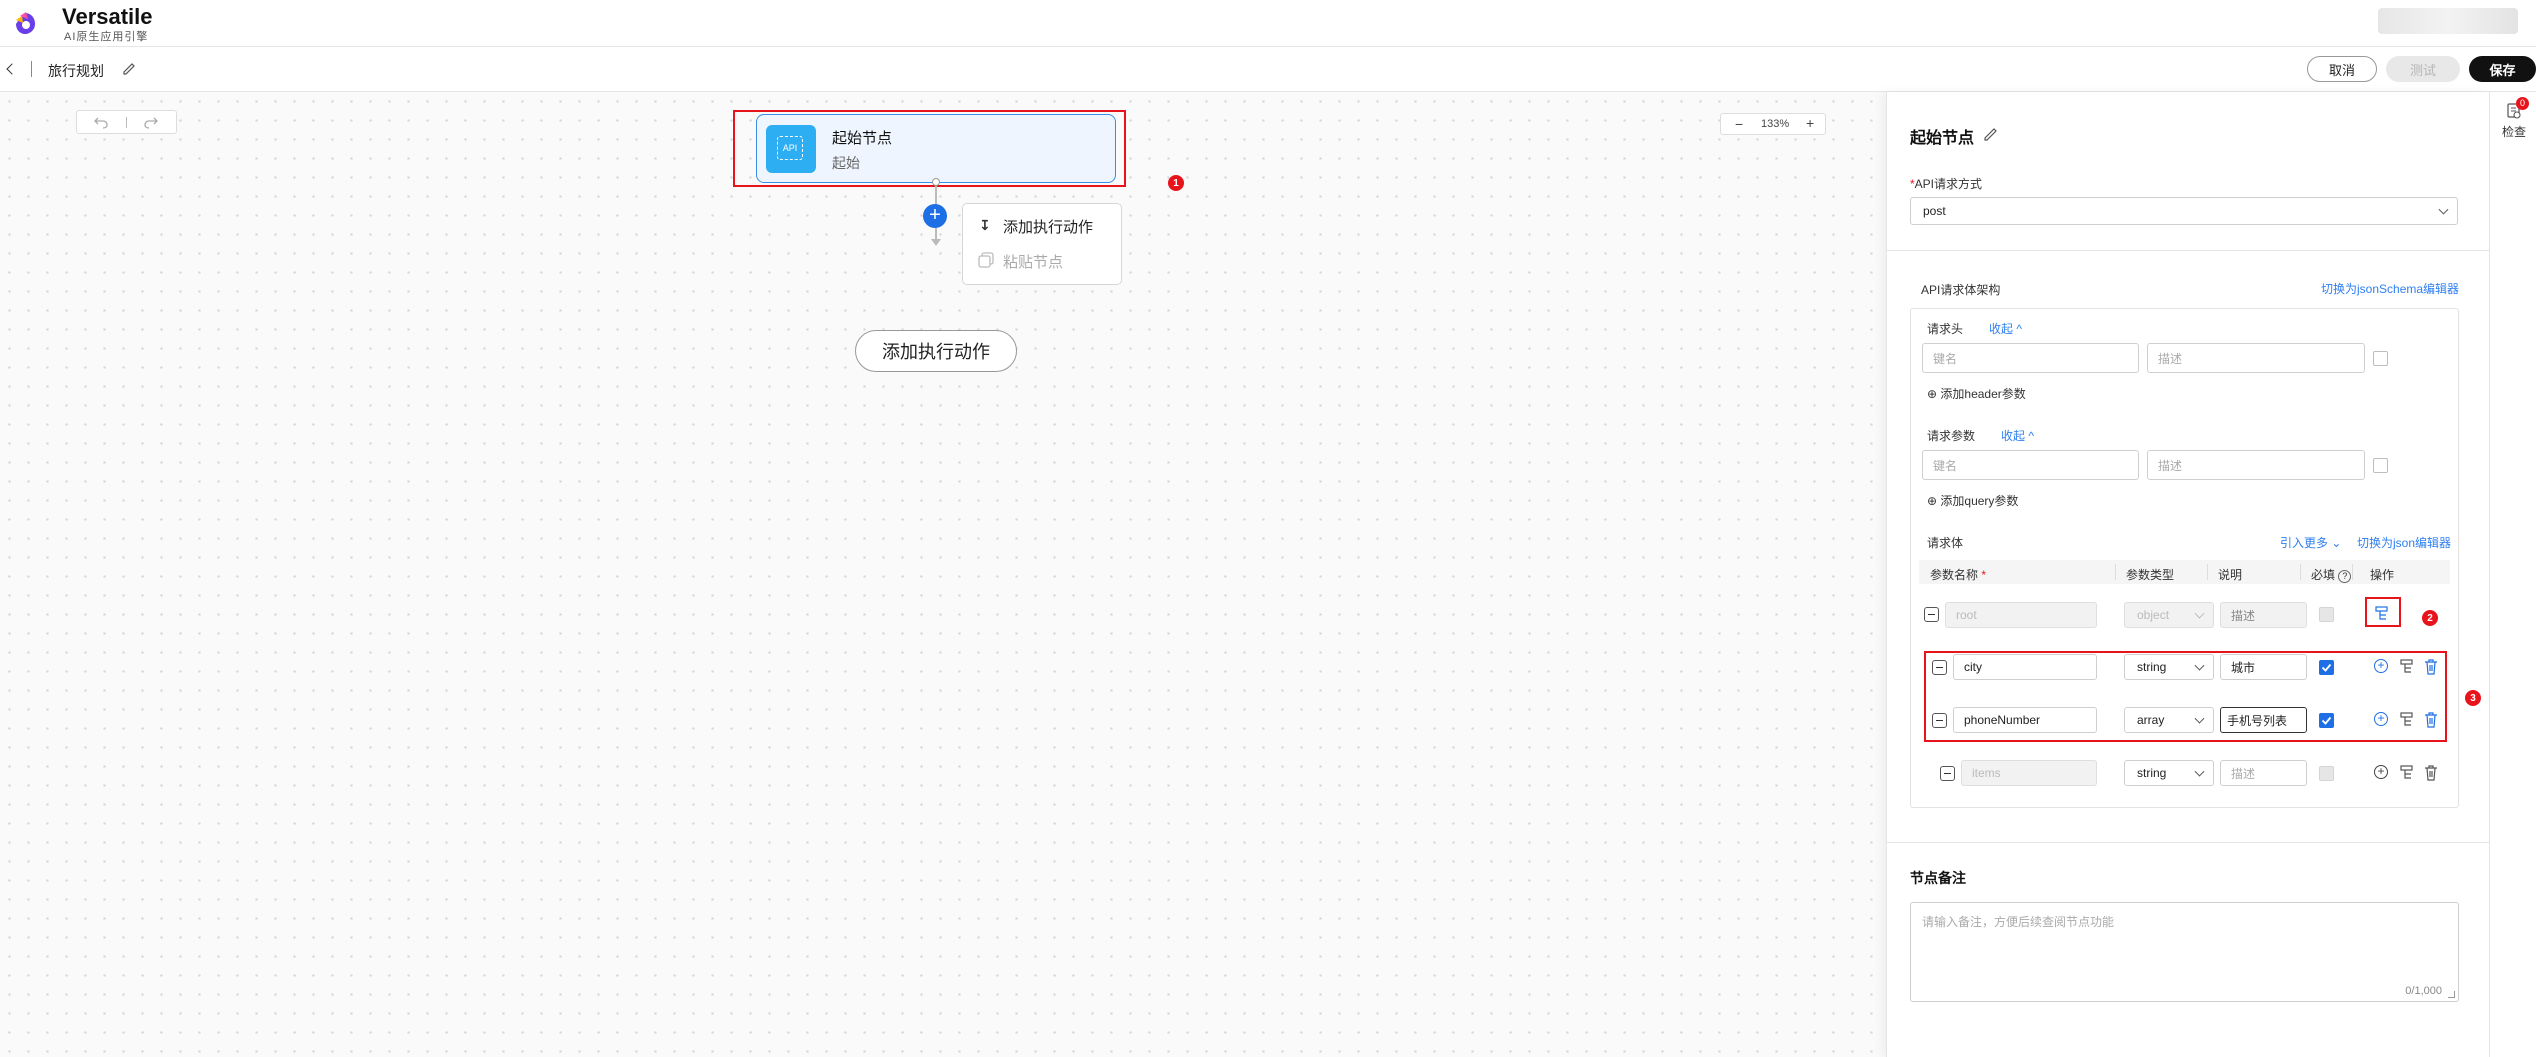  I want to click on api-method-label: *API请求方式, so click(1946, 184).